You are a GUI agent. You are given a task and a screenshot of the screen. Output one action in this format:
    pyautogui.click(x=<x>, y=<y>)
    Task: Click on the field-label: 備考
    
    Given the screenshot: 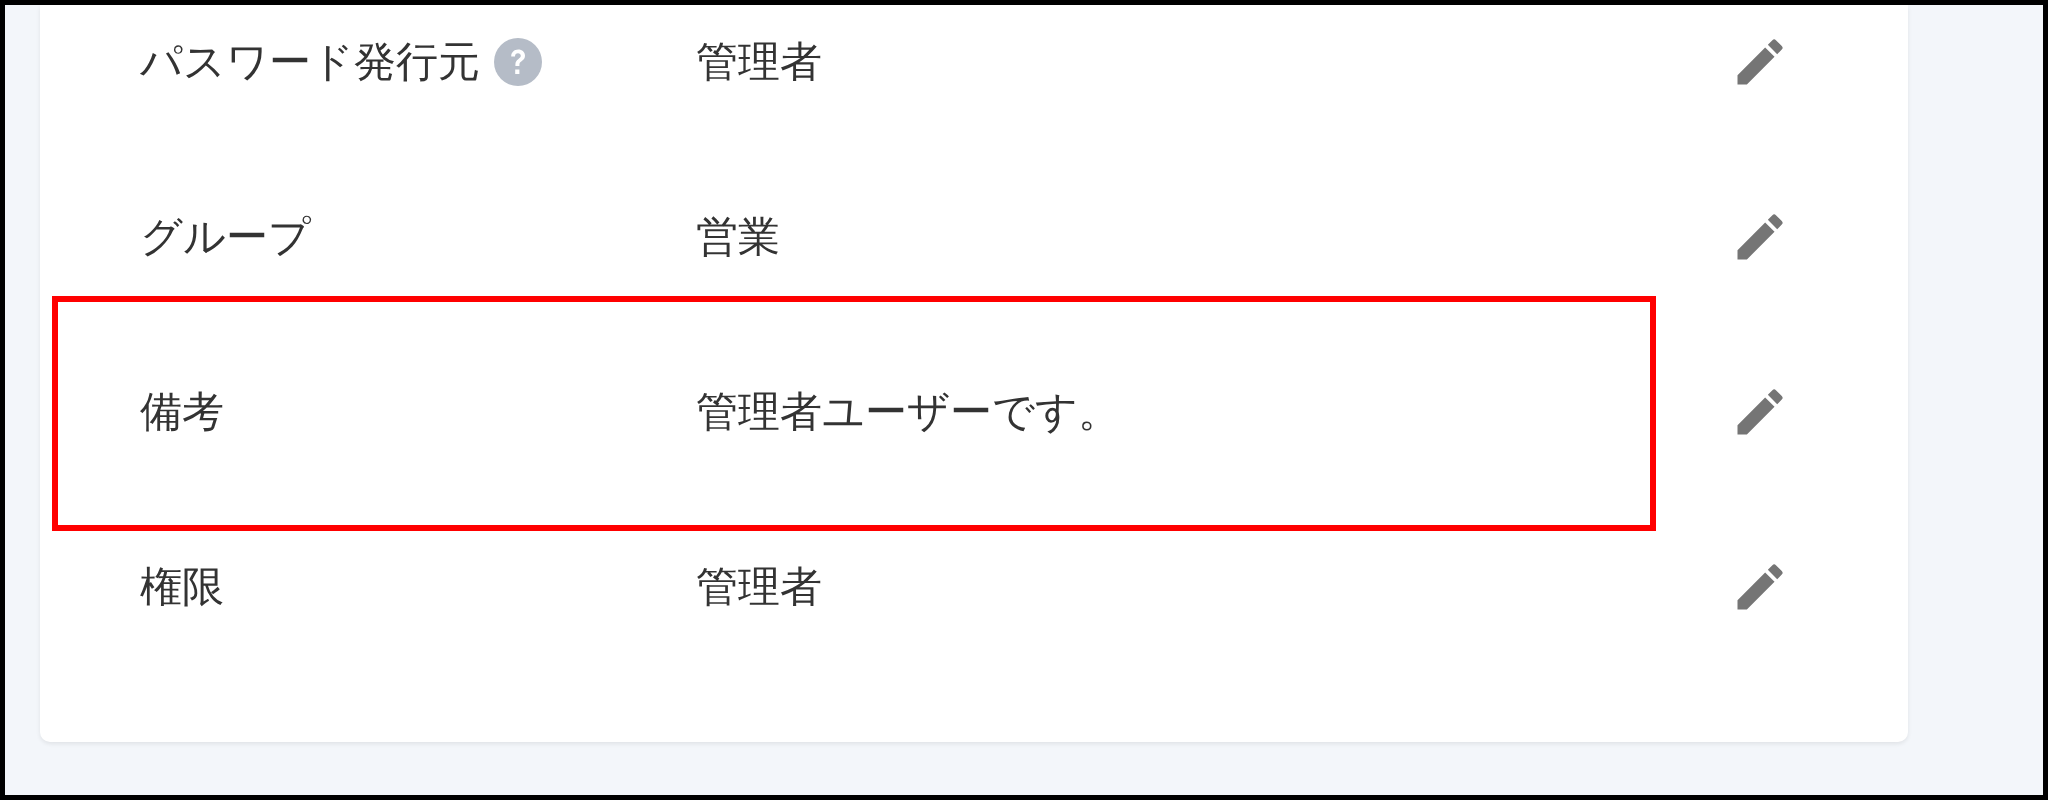 What is the action you would take?
    pyautogui.click(x=182, y=411)
    